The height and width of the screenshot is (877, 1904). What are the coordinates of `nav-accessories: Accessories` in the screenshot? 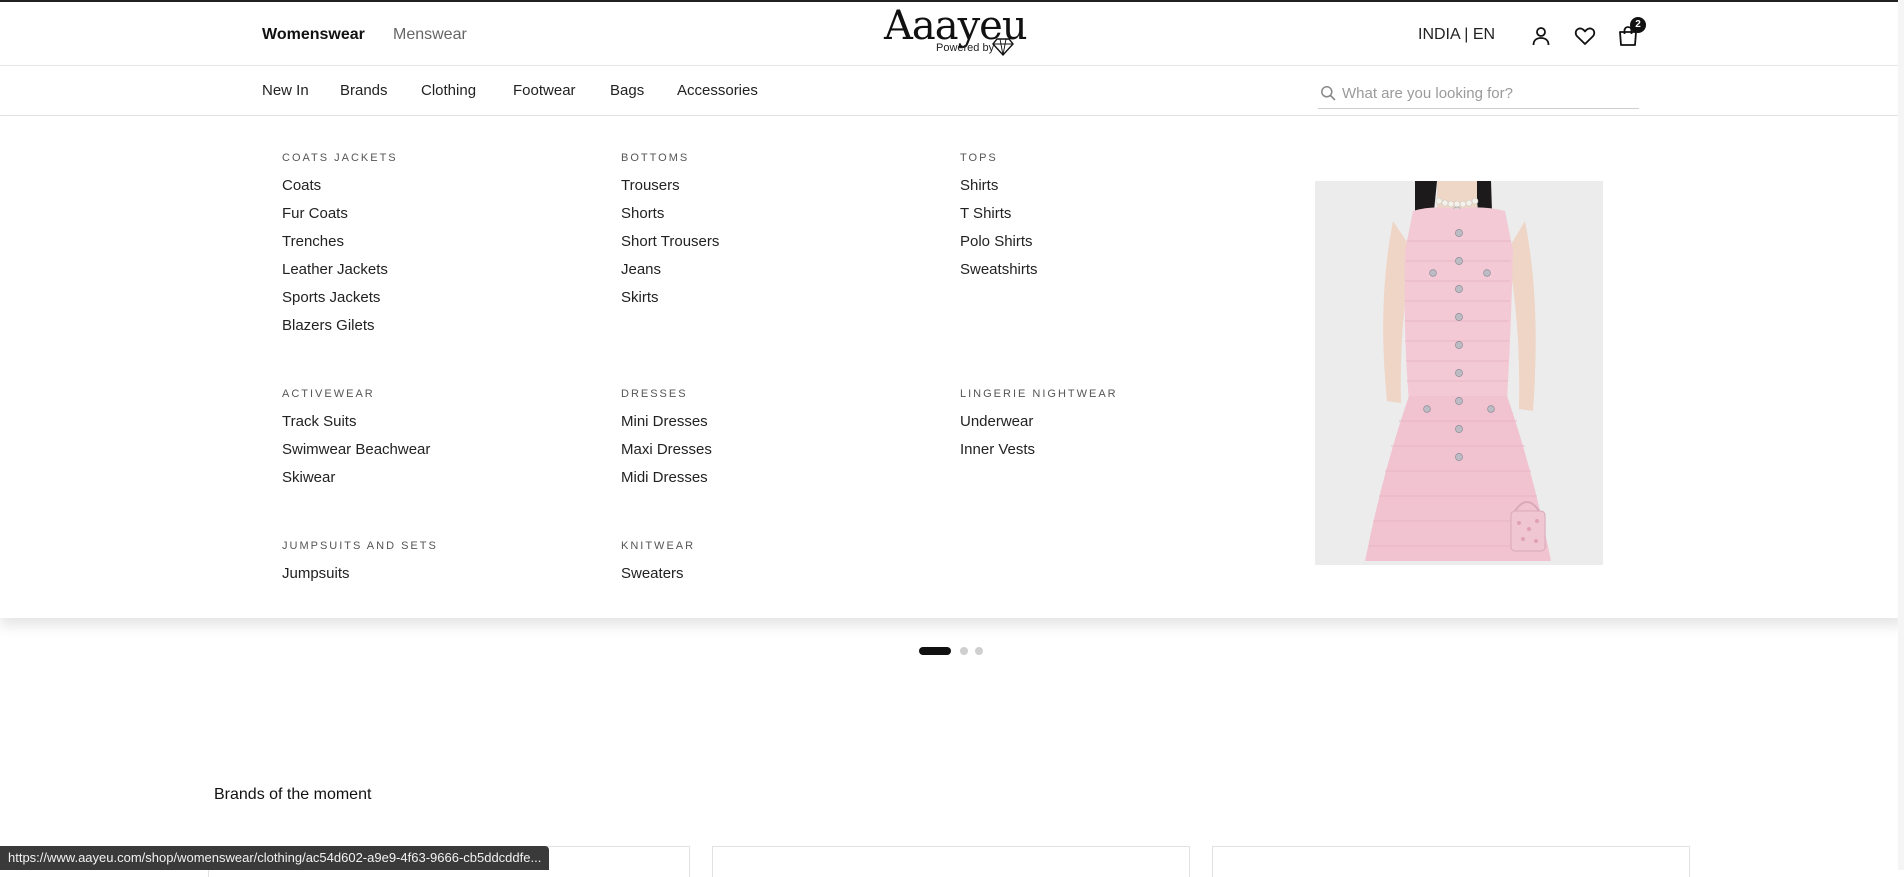 It's located at (717, 90).